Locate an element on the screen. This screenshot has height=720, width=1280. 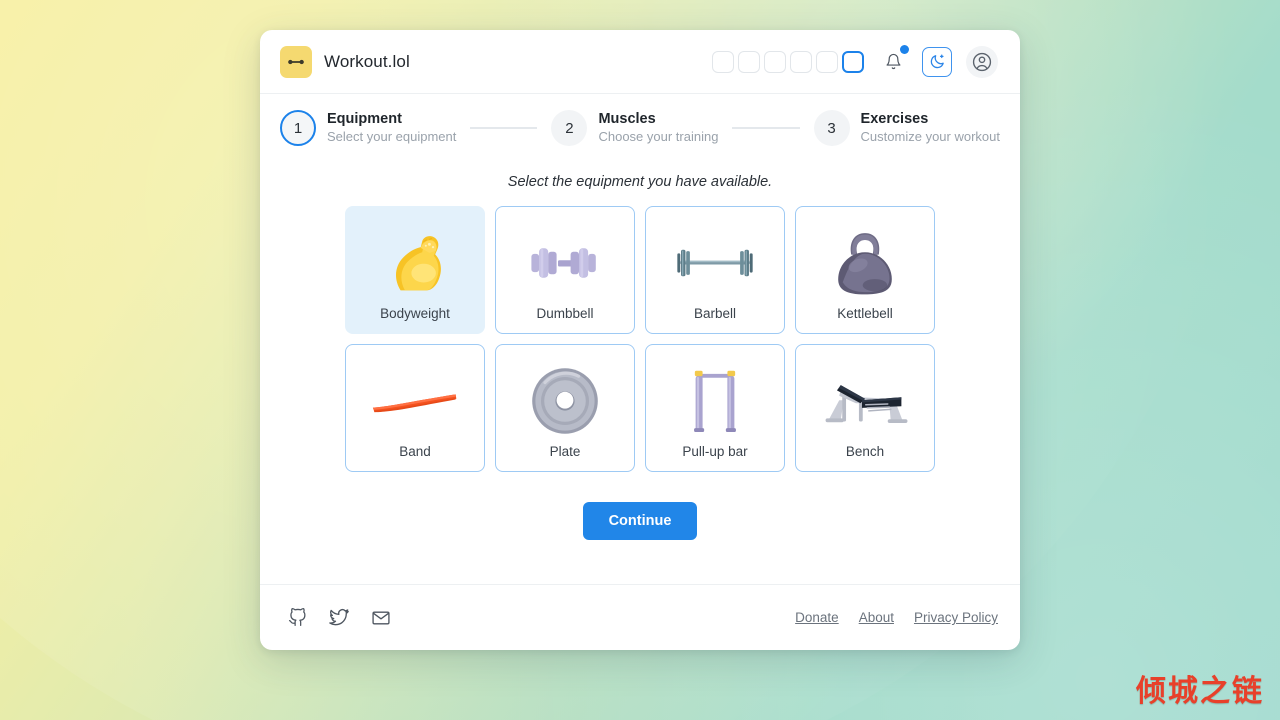
app-title: Workout.lol is located at coordinates (367, 61).